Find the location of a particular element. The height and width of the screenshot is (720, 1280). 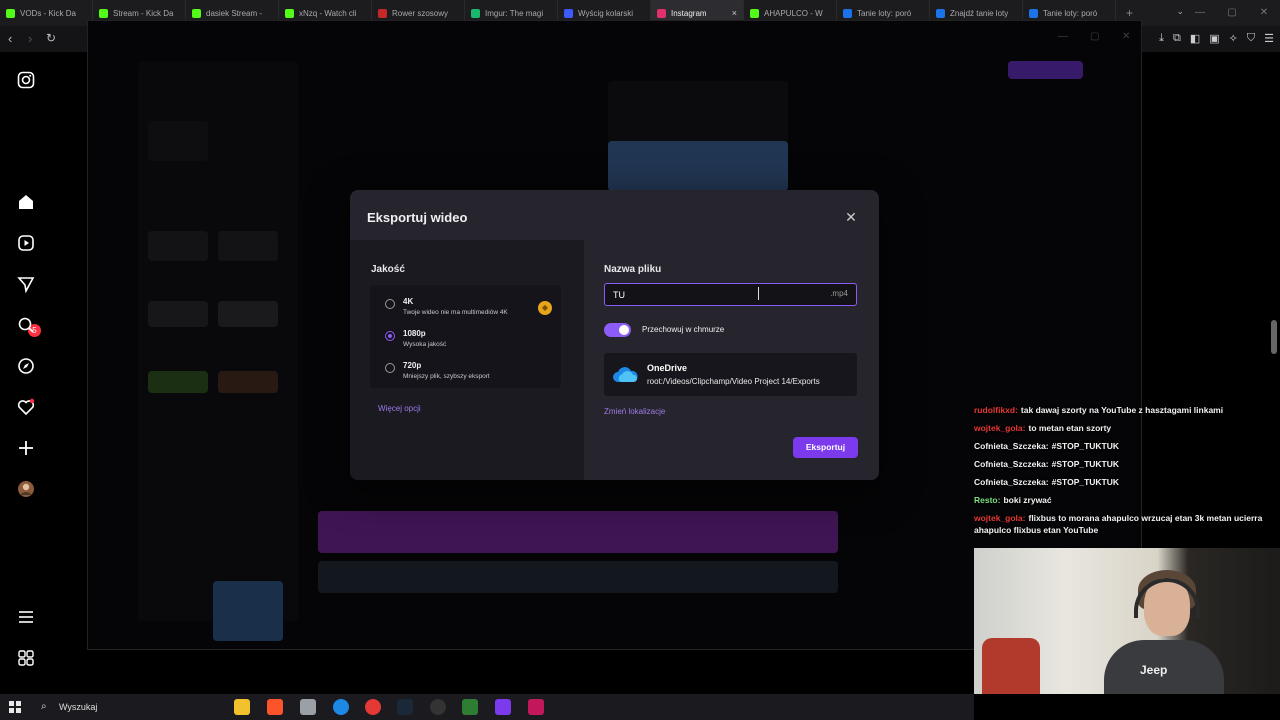

change-location-link: Zmień lokalizacje is located at coordinates (634, 411).